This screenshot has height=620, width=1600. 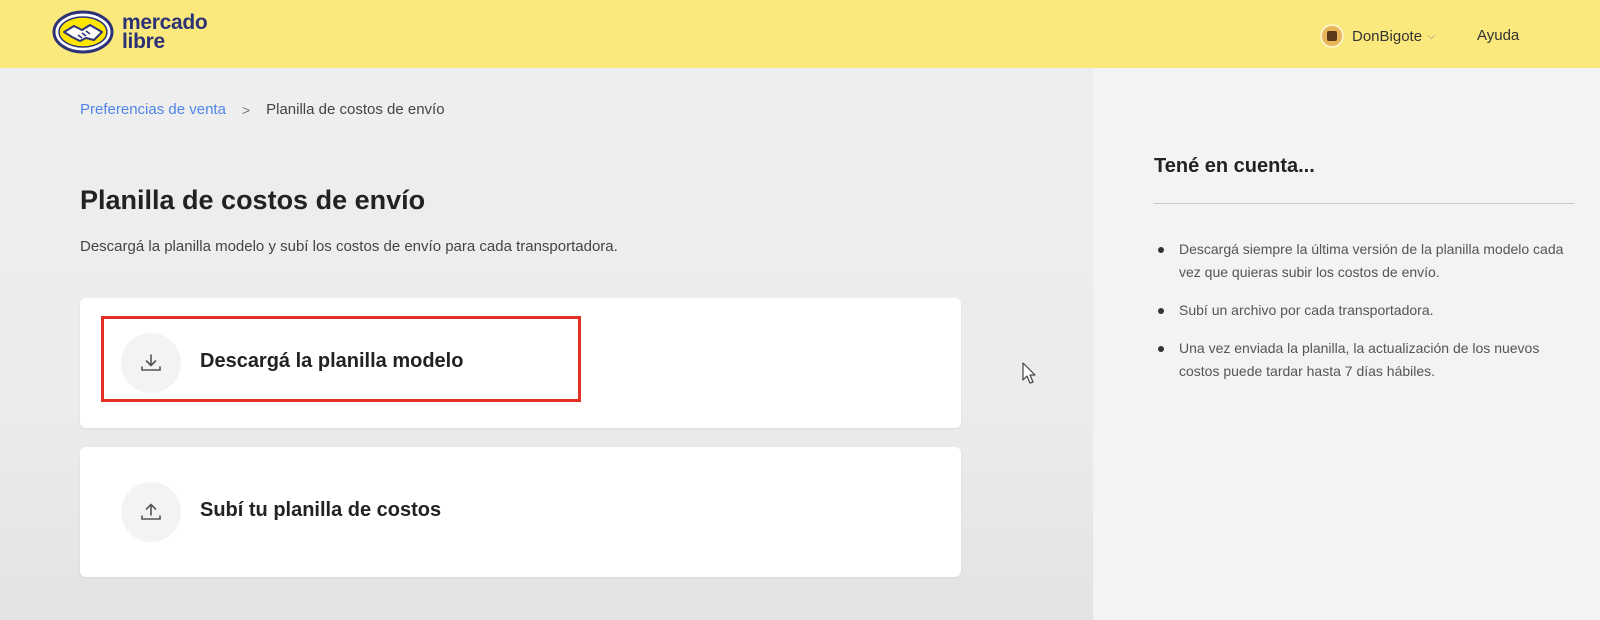 What do you see at coordinates (1431, 35) in the screenshot?
I see `chevron-down-icon: ⌵` at bounding box center [1431, 35].